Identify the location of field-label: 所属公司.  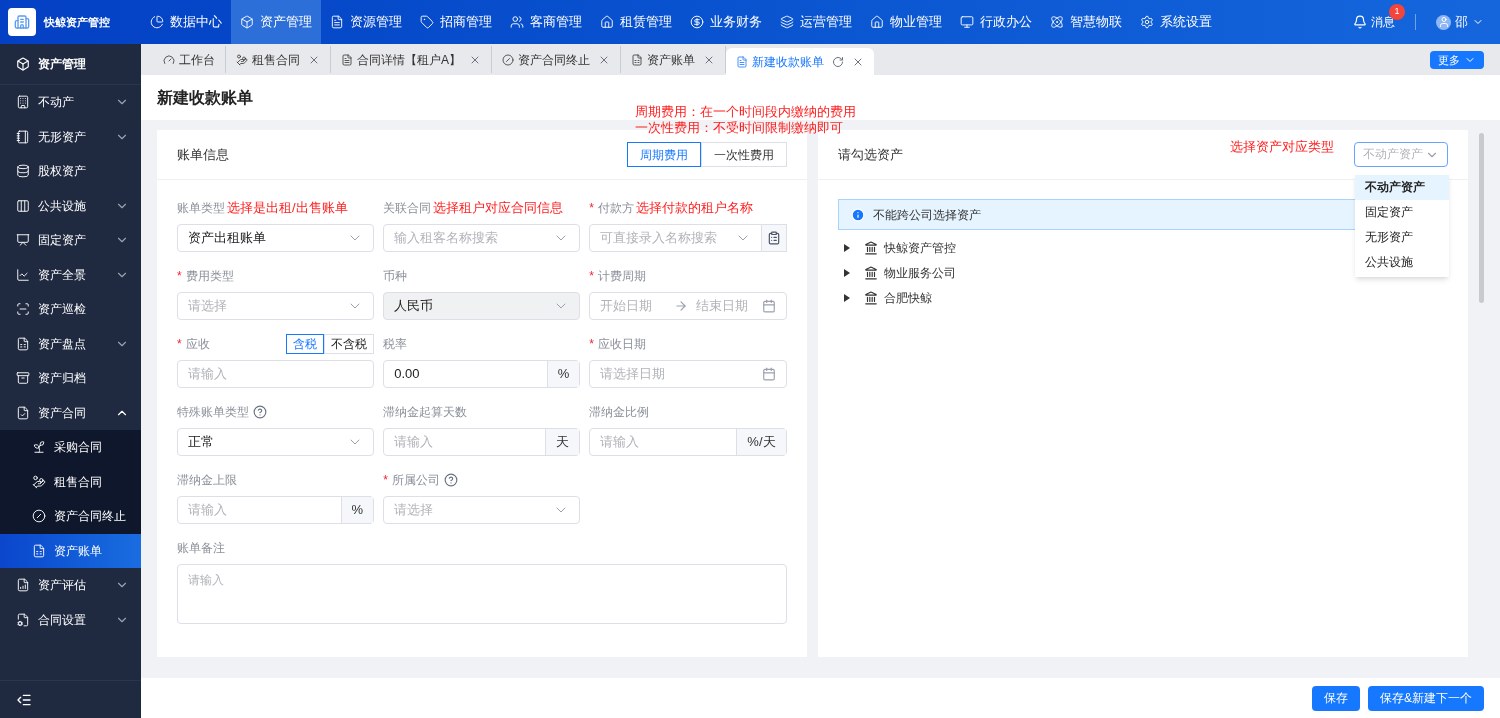
(415, 480).